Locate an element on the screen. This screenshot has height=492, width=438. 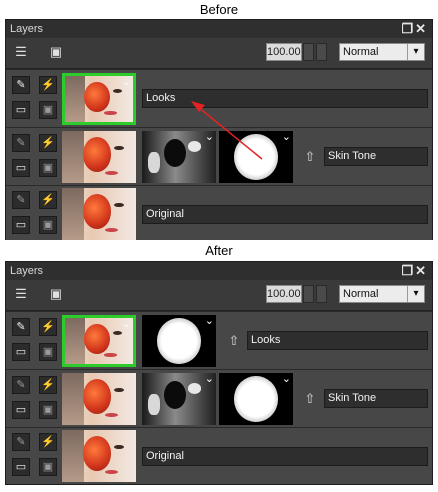
layers-settings-icon: ☰ is located at coordinates (21, 294).